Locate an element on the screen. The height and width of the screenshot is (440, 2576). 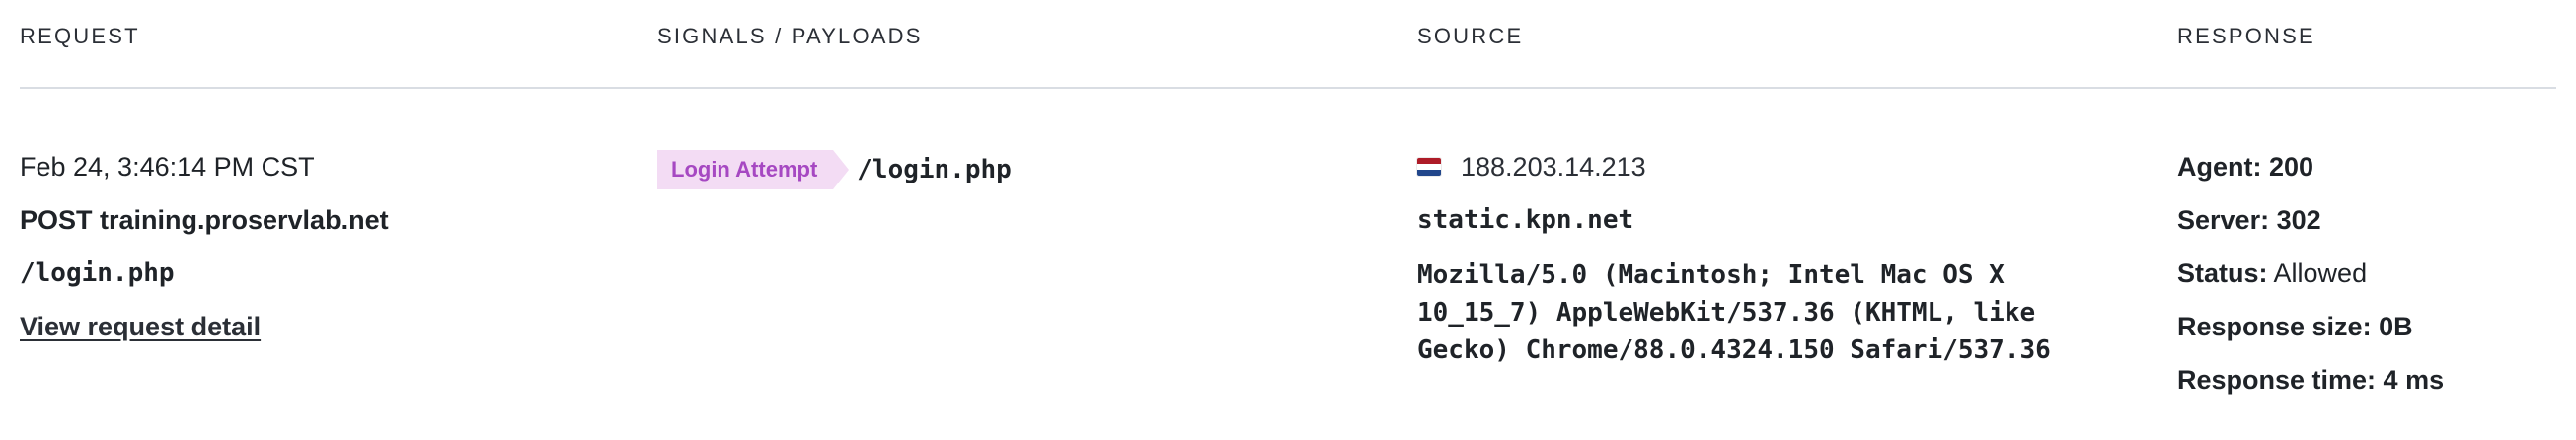
response-status: Status: Allowed is located at coordinates (2310, 273).